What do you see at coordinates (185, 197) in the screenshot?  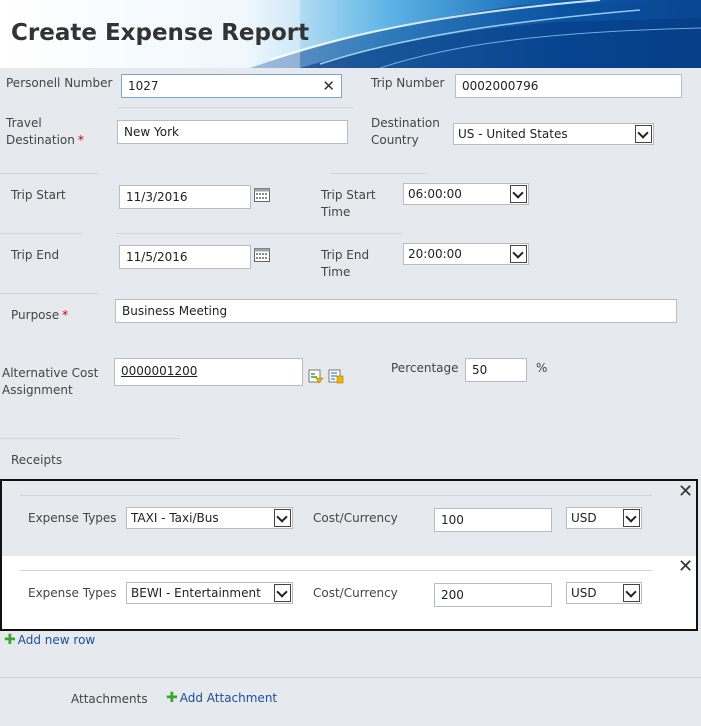 I see `trip-start-input: 11/3/2016` at bounding box center [185, 197].